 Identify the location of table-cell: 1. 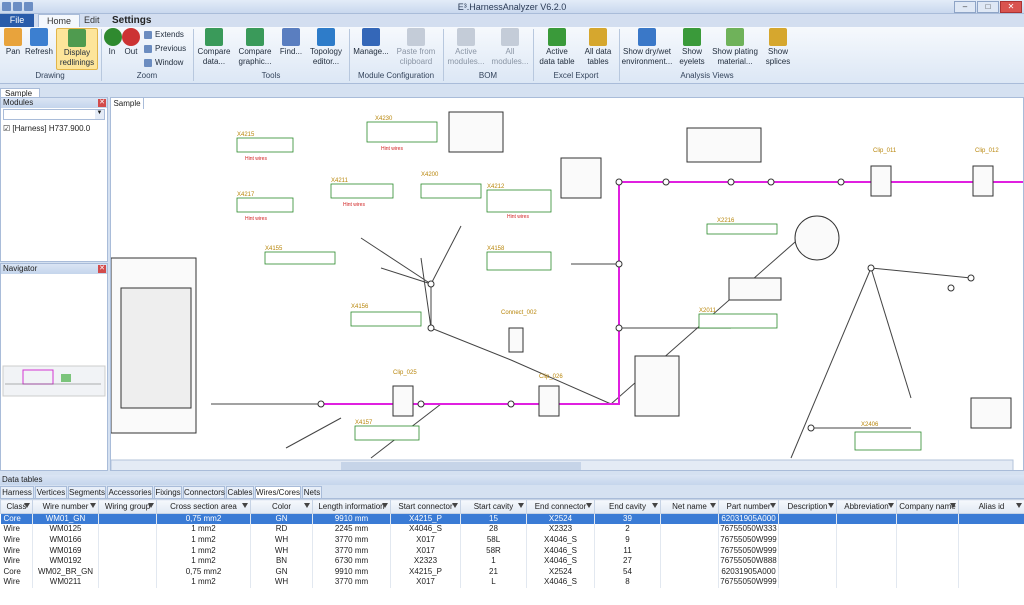
(493, 561).